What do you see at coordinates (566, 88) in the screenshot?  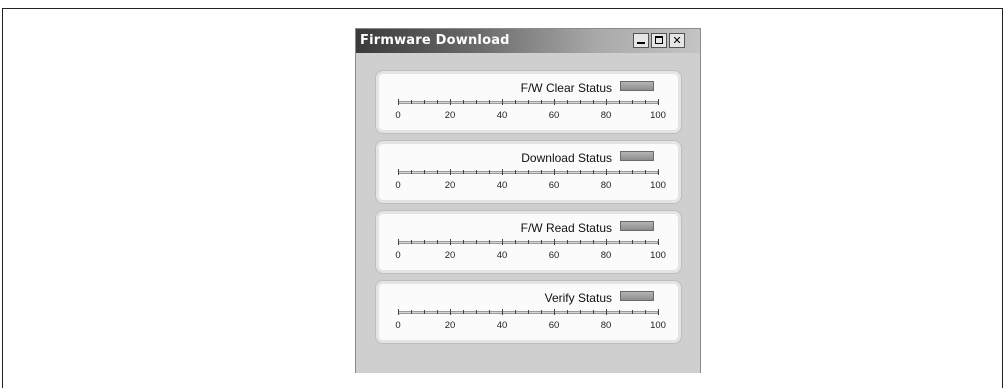 I see `status-label: F/W Clear Status` at bounding box center [566, 88].